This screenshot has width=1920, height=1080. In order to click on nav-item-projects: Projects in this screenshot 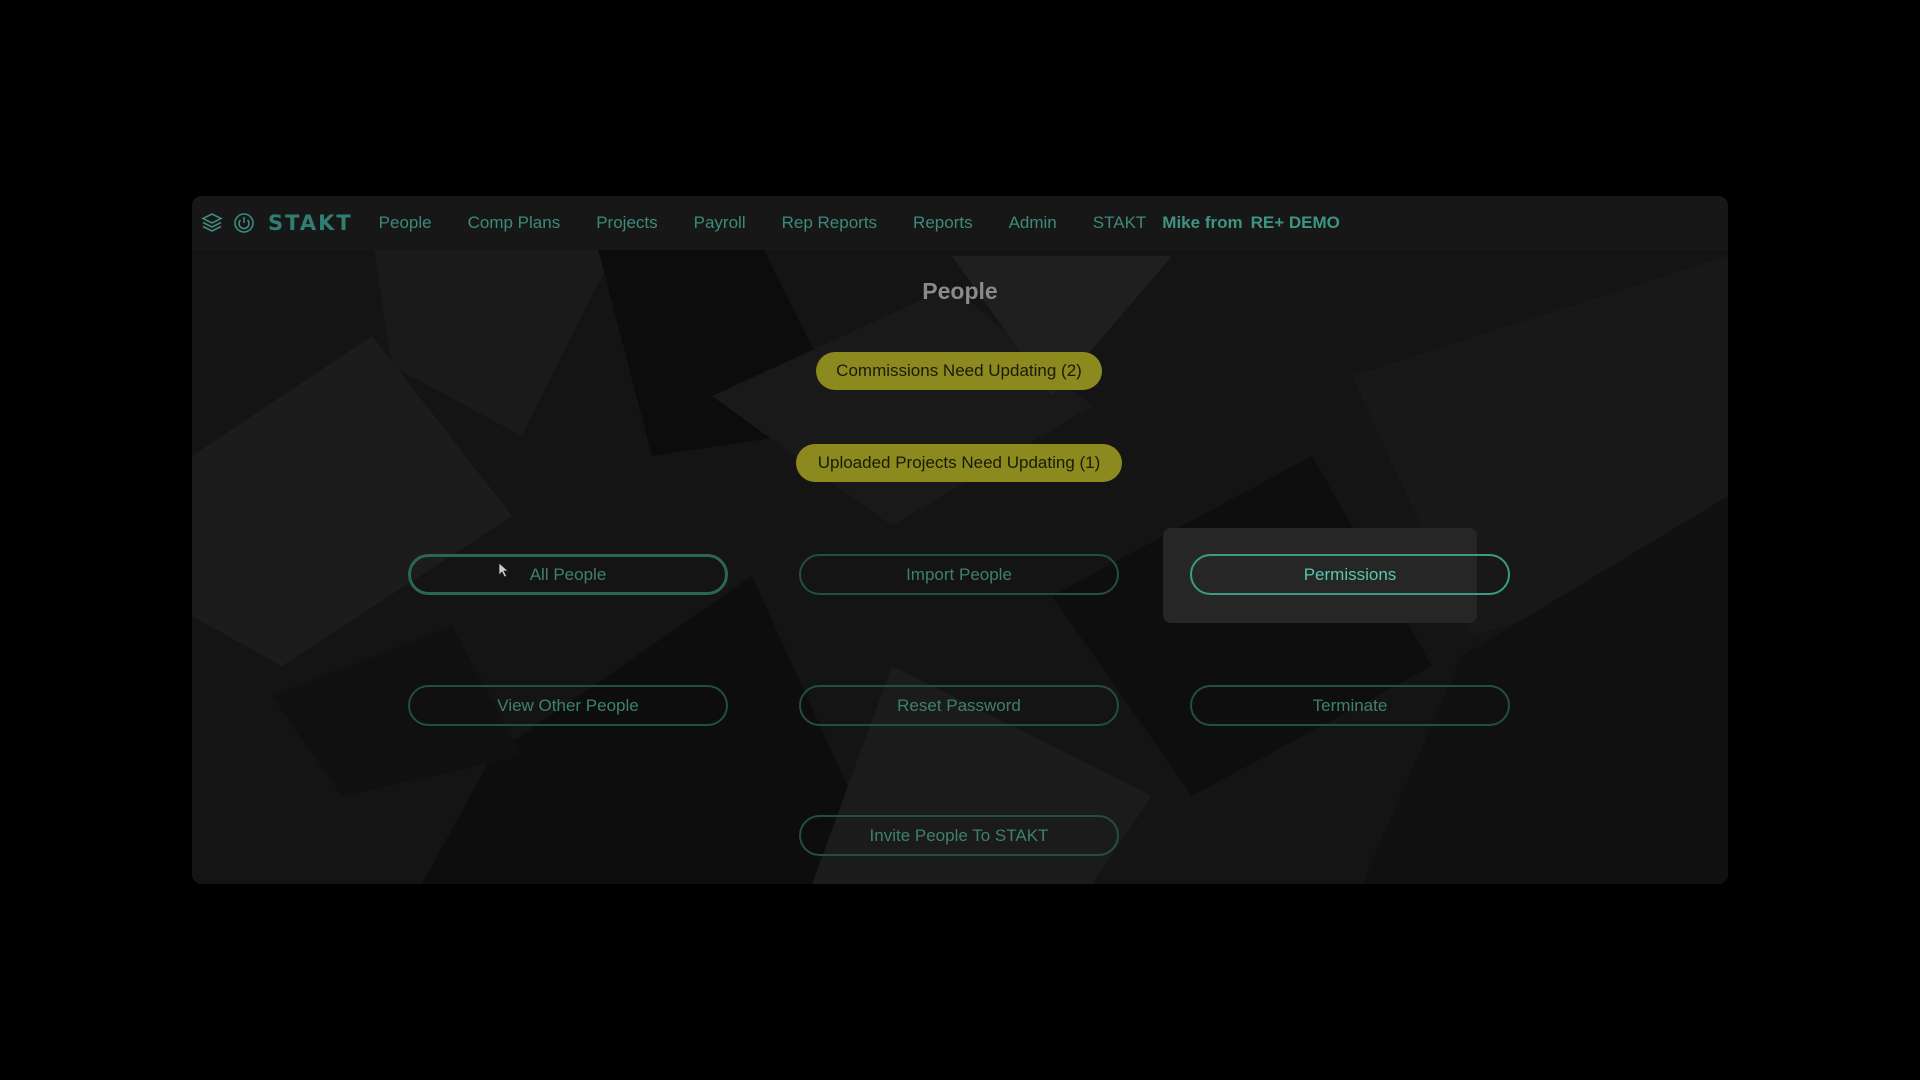, I will do `click(626, 223)`.